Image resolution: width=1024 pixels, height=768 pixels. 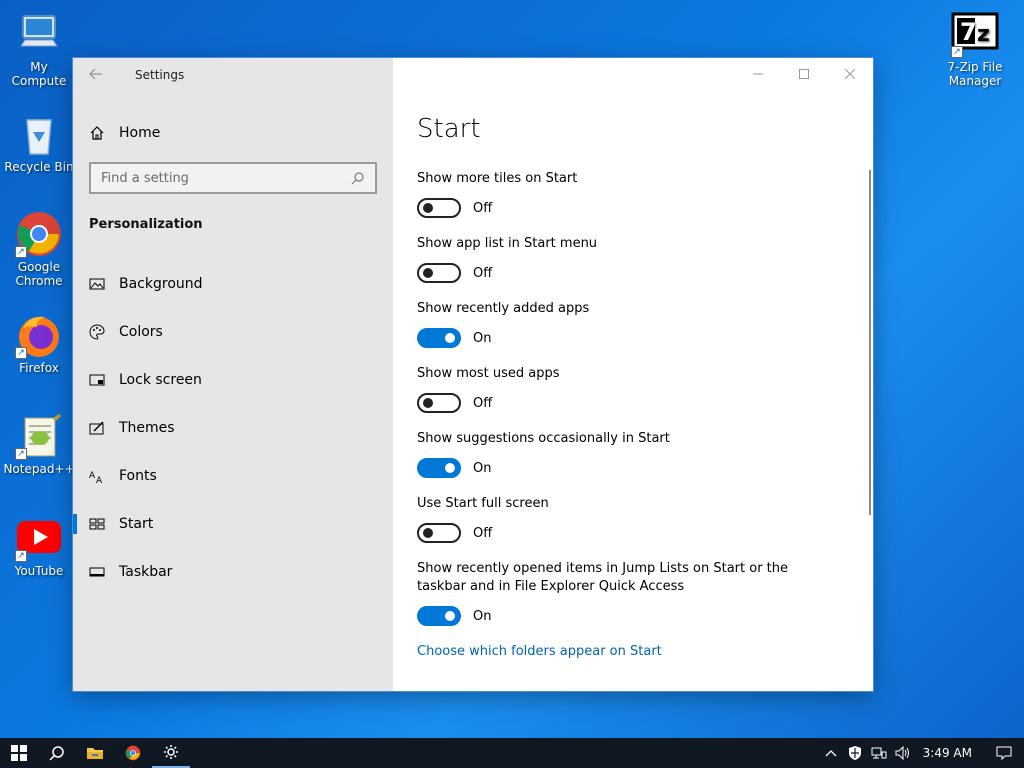 I want to click on tray-chevron-up-icon, so click(x=831, y=753).